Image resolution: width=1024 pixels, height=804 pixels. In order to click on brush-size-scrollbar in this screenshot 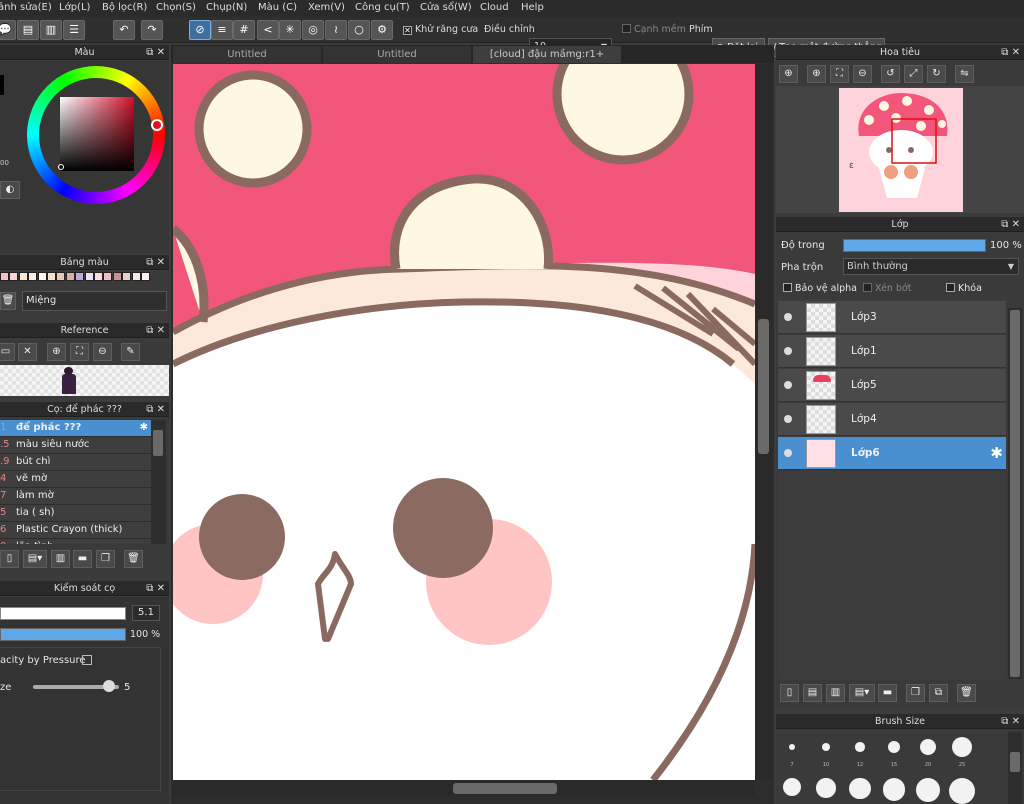, I will do `click(1015, 768)`.